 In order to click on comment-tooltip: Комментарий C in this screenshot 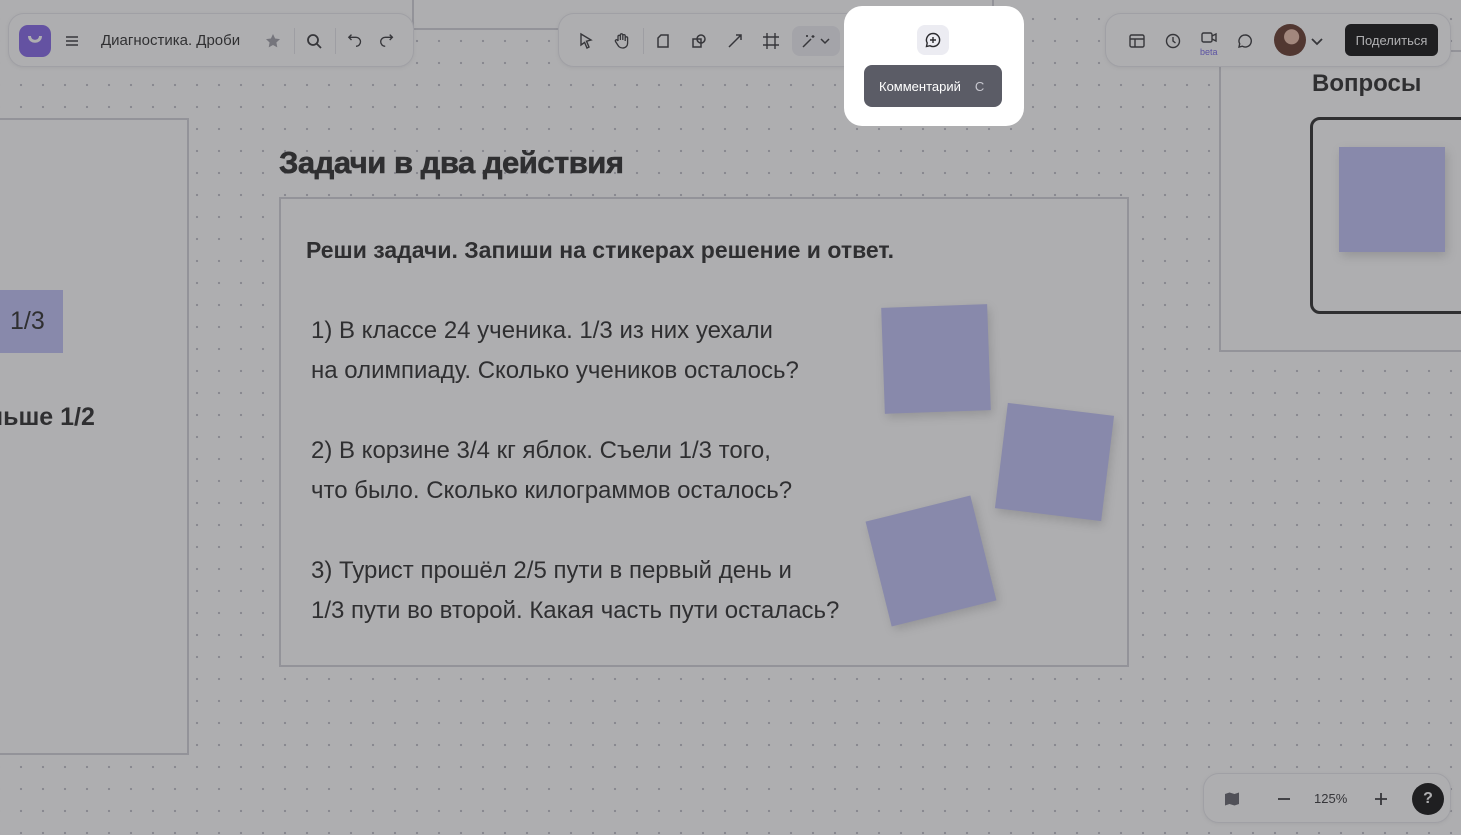, I will do `click(933, 86)`.